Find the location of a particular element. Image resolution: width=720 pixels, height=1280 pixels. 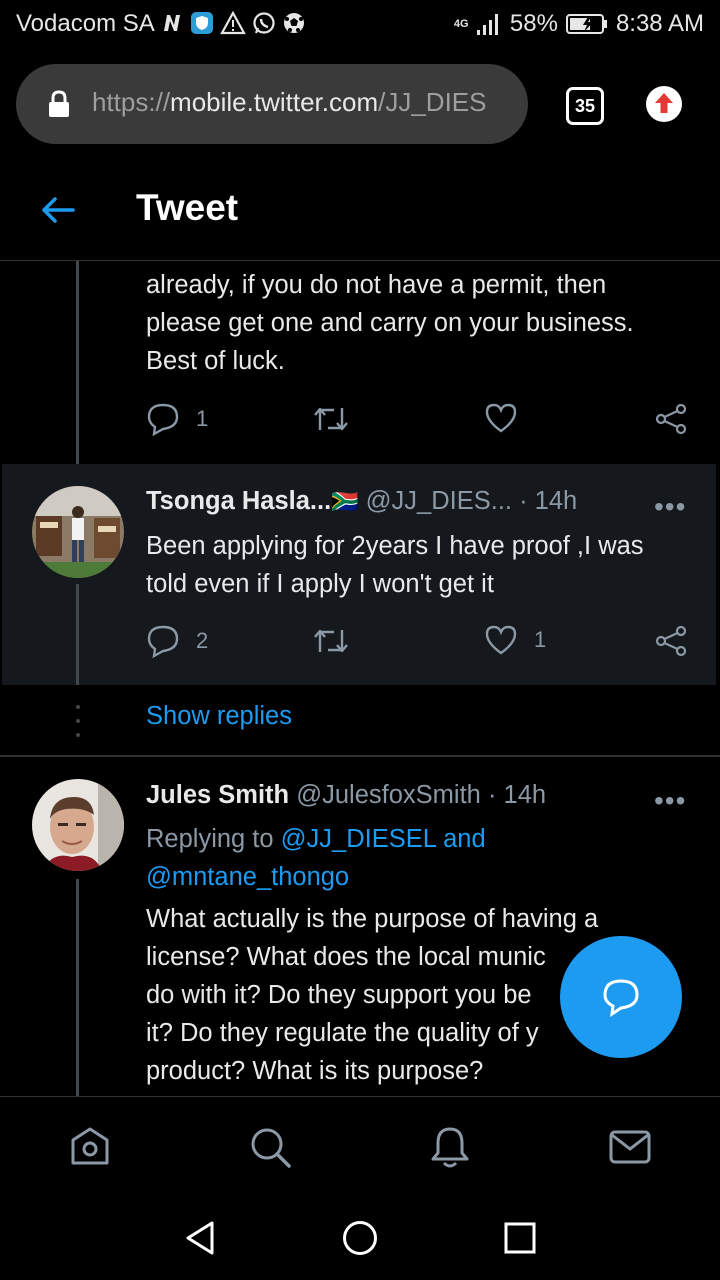

status-icons is located at coordinates (233, 23).